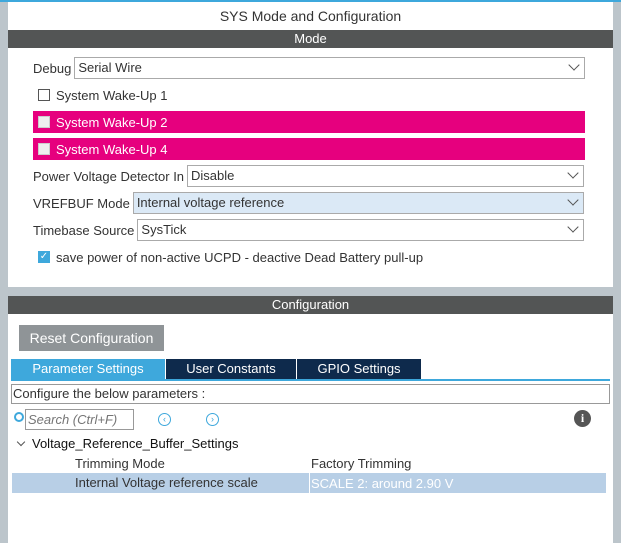  I want to click on configuration-header: Configuration, so click(310, 305).